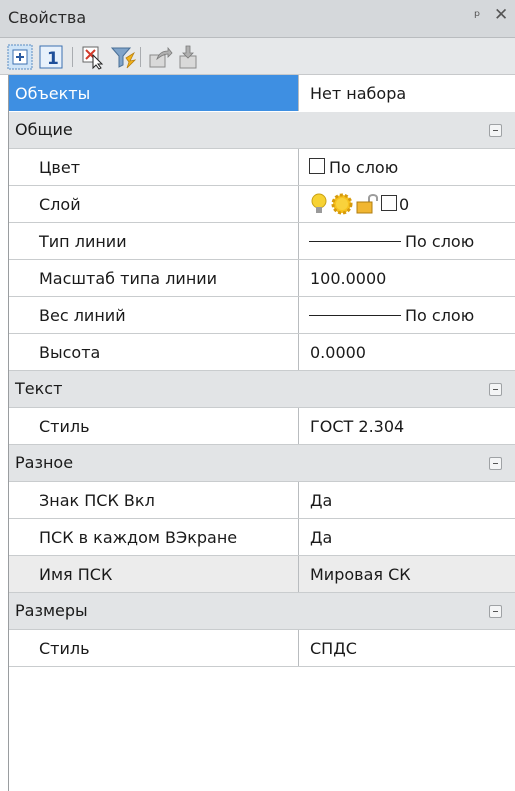 The height and width of the screenshot is (791, 515). Describe the element at coordinates (501, 15) in the screenshot. I see `close-icon: ✕` at that location.